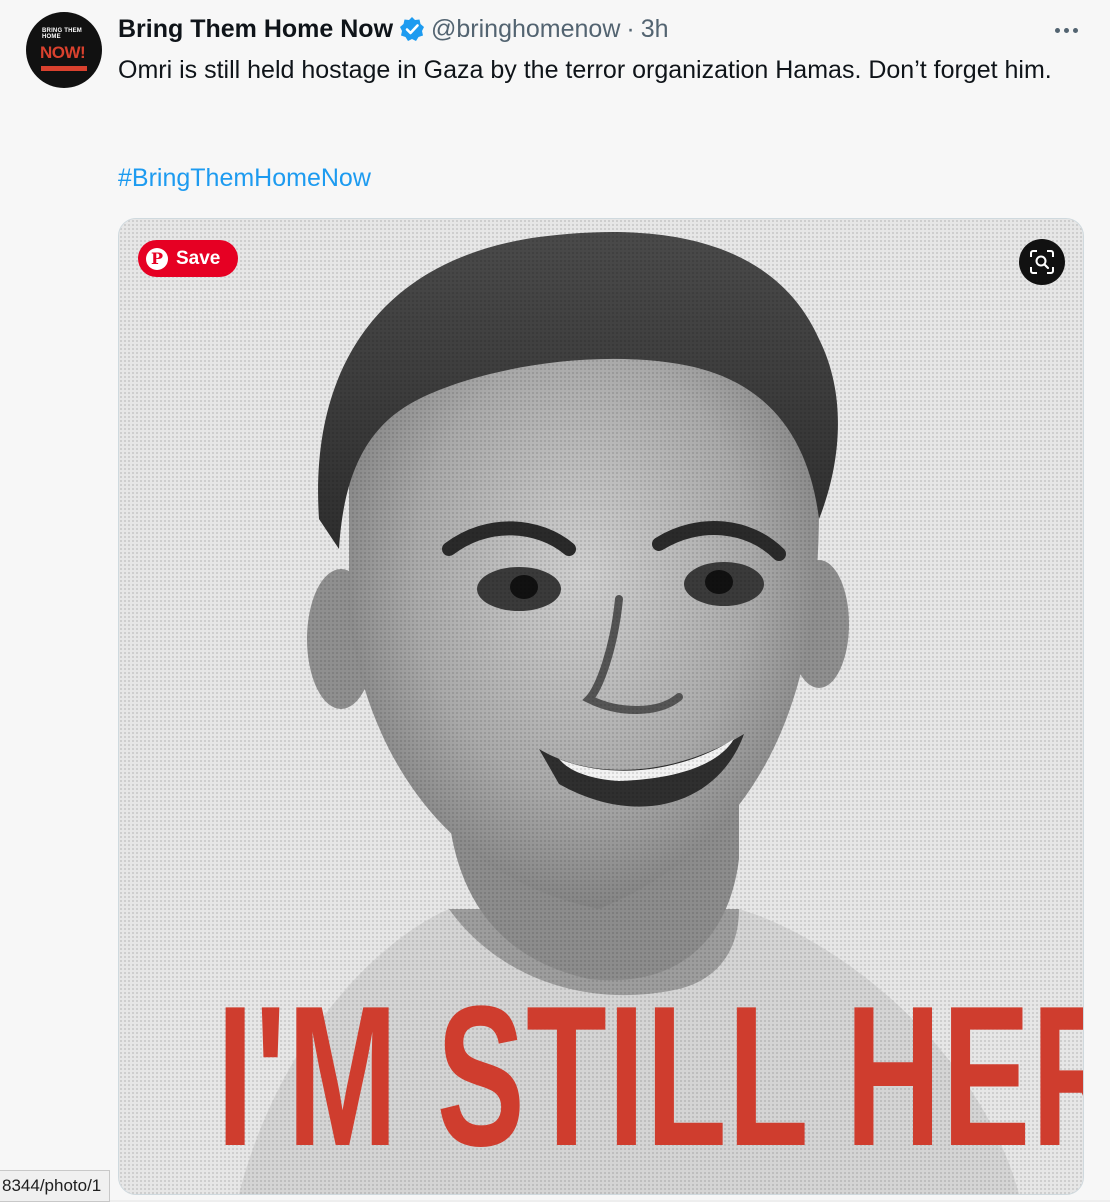 This screenshot has height=1202, width=1110. What do you see at coordinates (198, 258) in the screenshot?
I see `save-label: Save` at bounding box center [198, 258].